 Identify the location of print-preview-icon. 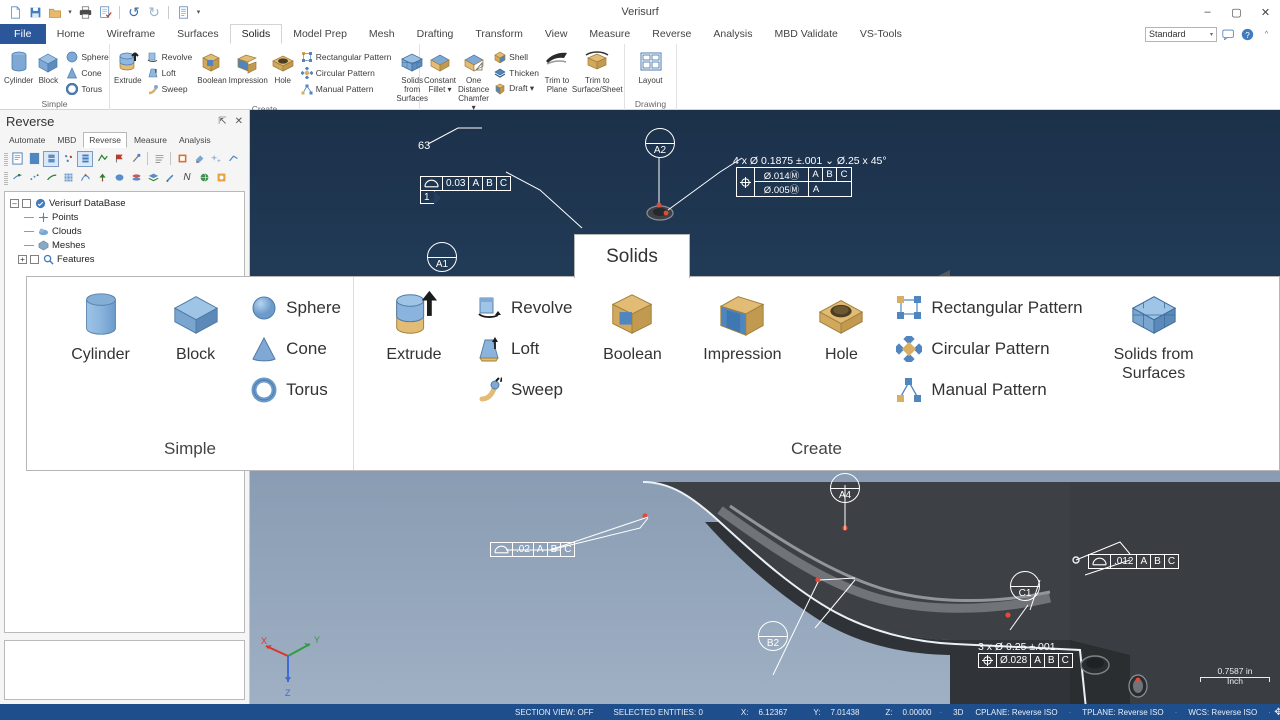
(105, 12).